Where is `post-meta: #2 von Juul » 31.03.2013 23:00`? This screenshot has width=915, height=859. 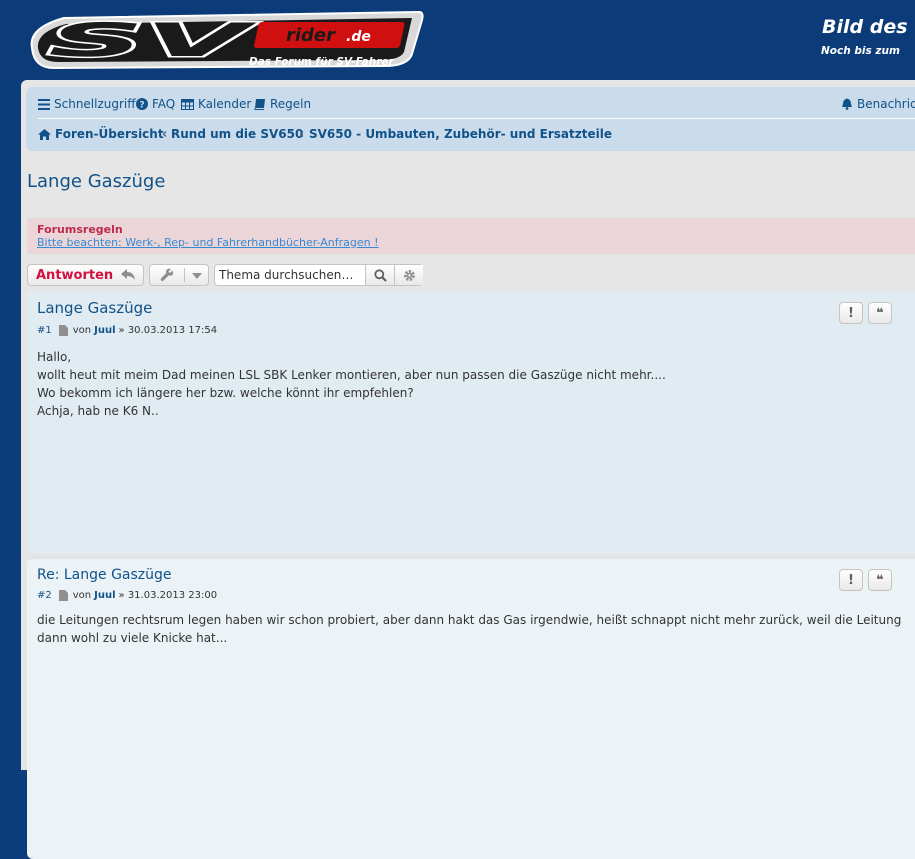
post-meta: #2 von Juul » 31.03.2013 23:00 is located at coordinates (127, 595).